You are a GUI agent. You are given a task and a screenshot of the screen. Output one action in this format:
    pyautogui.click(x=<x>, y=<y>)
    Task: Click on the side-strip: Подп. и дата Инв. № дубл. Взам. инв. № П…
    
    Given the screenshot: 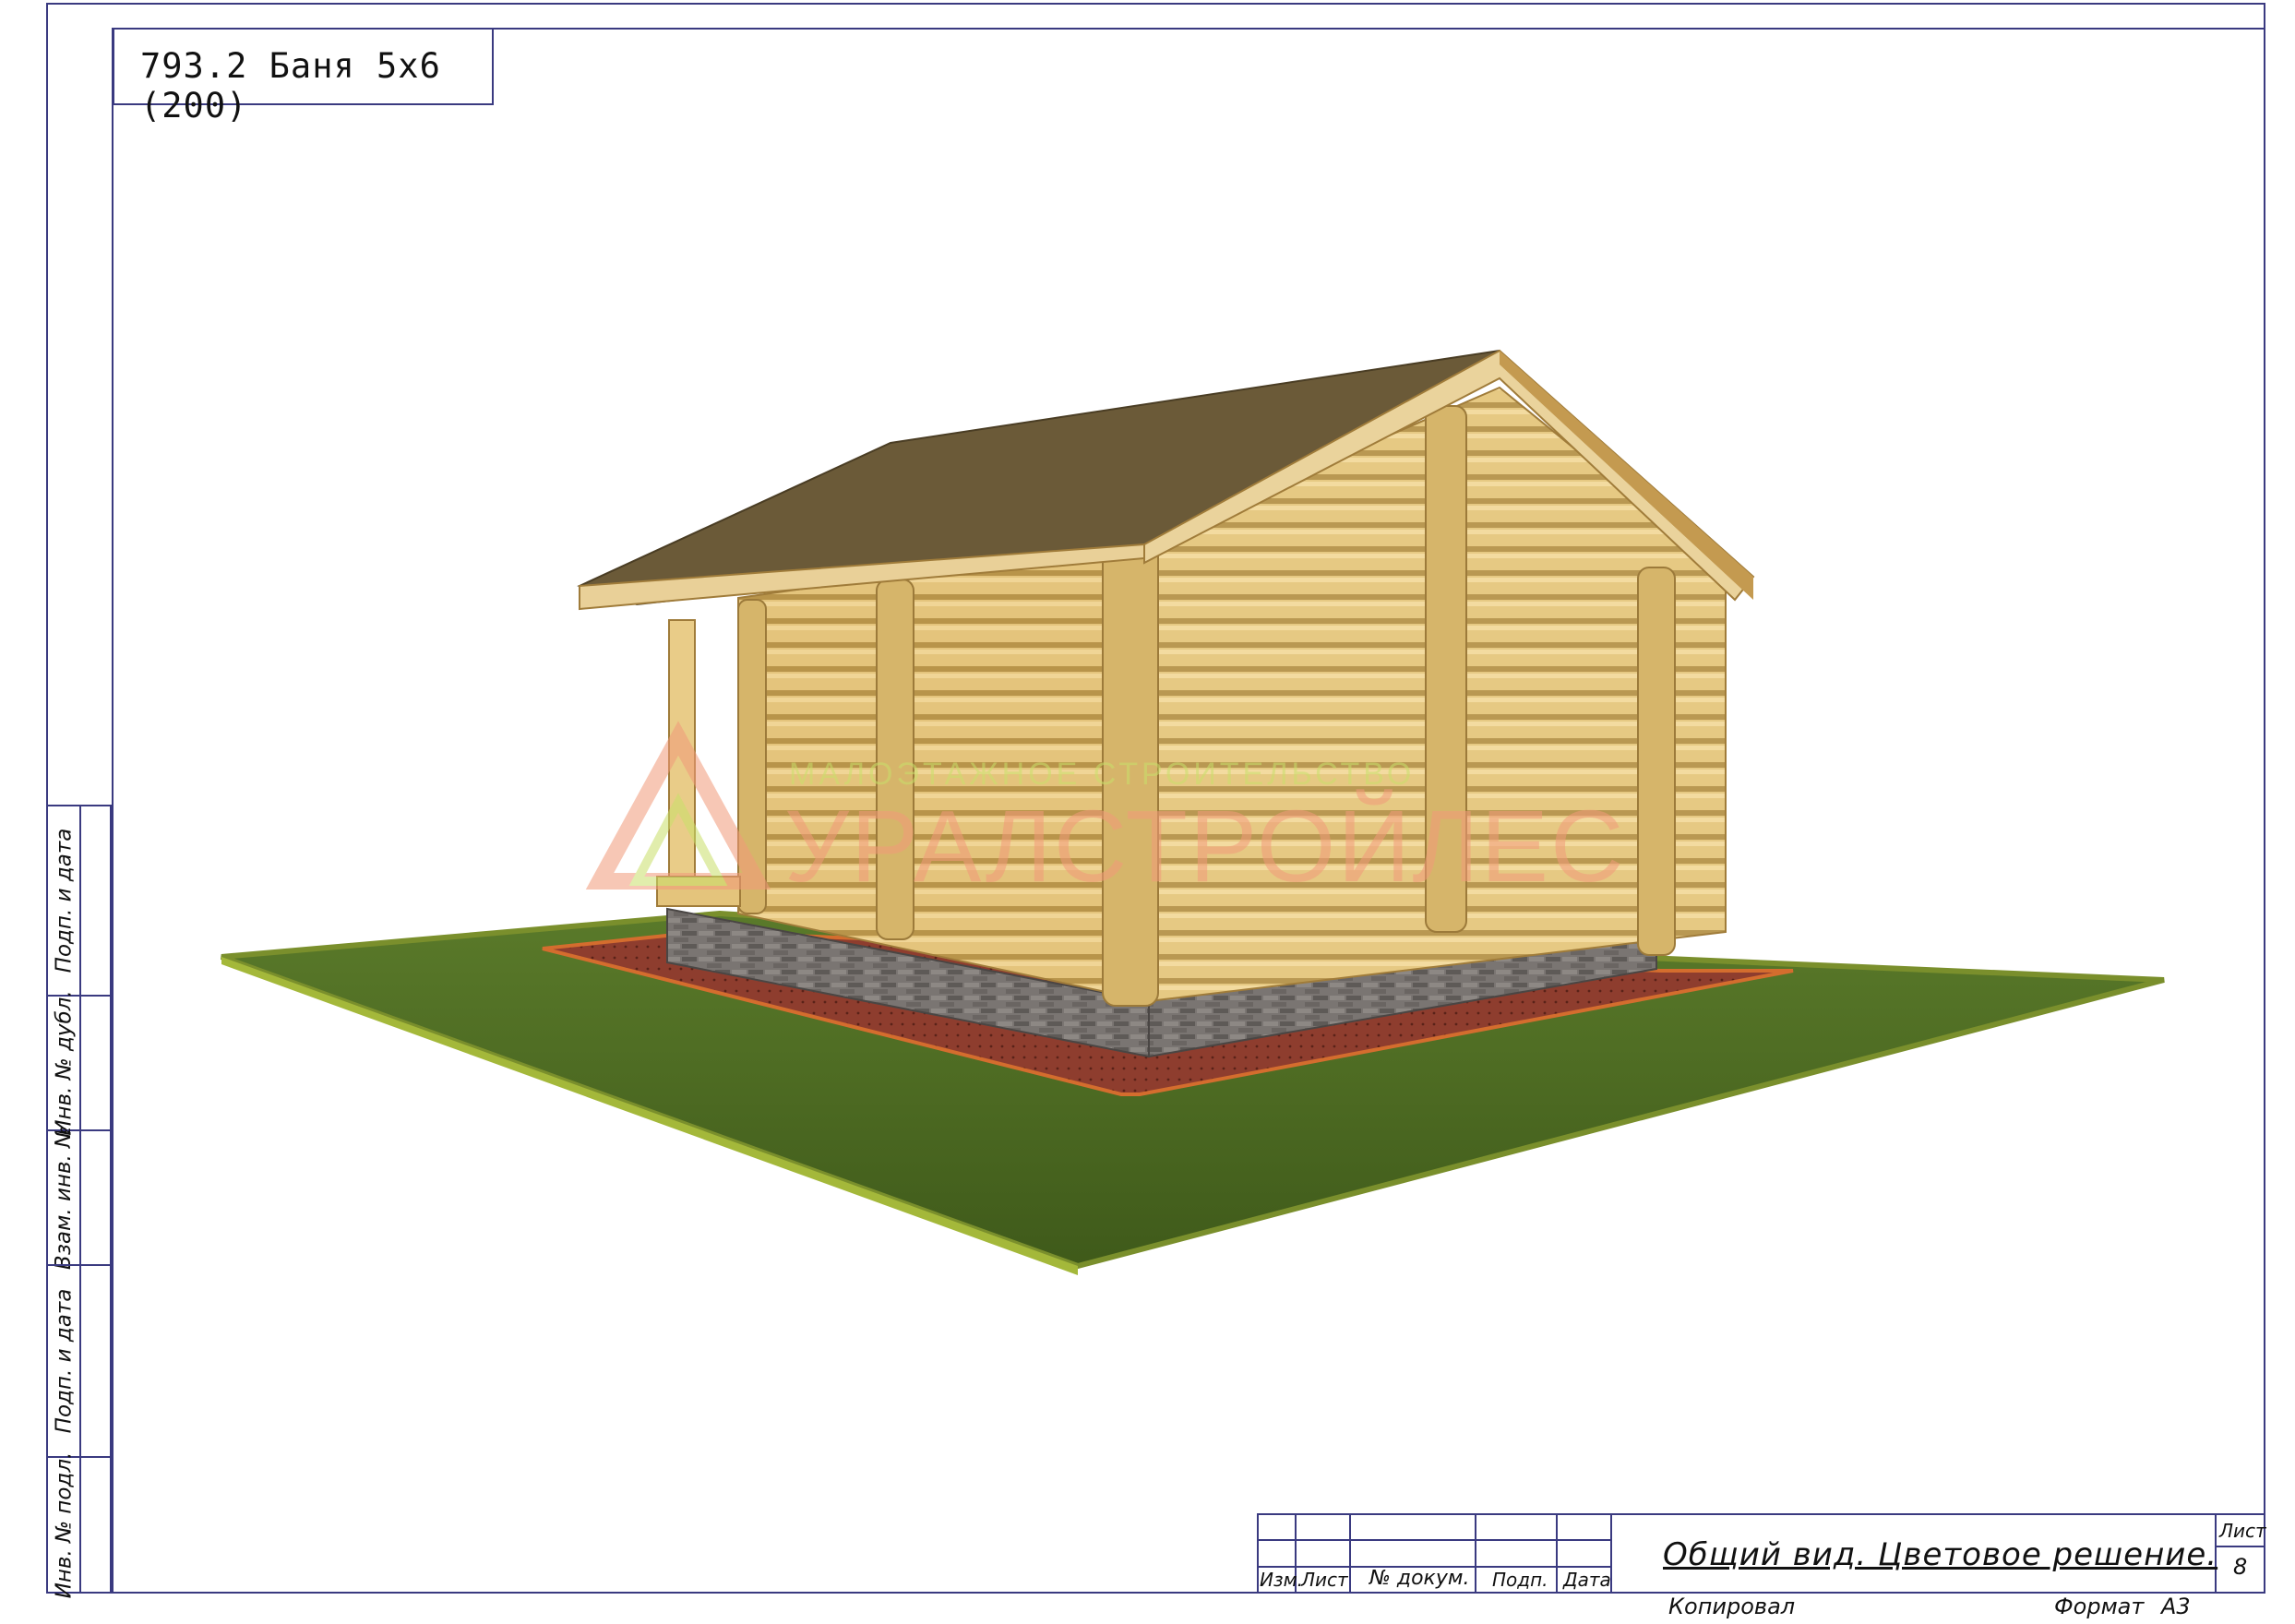 What is the action you would take?
    pyautogui.click(x=79, y=1201)
    